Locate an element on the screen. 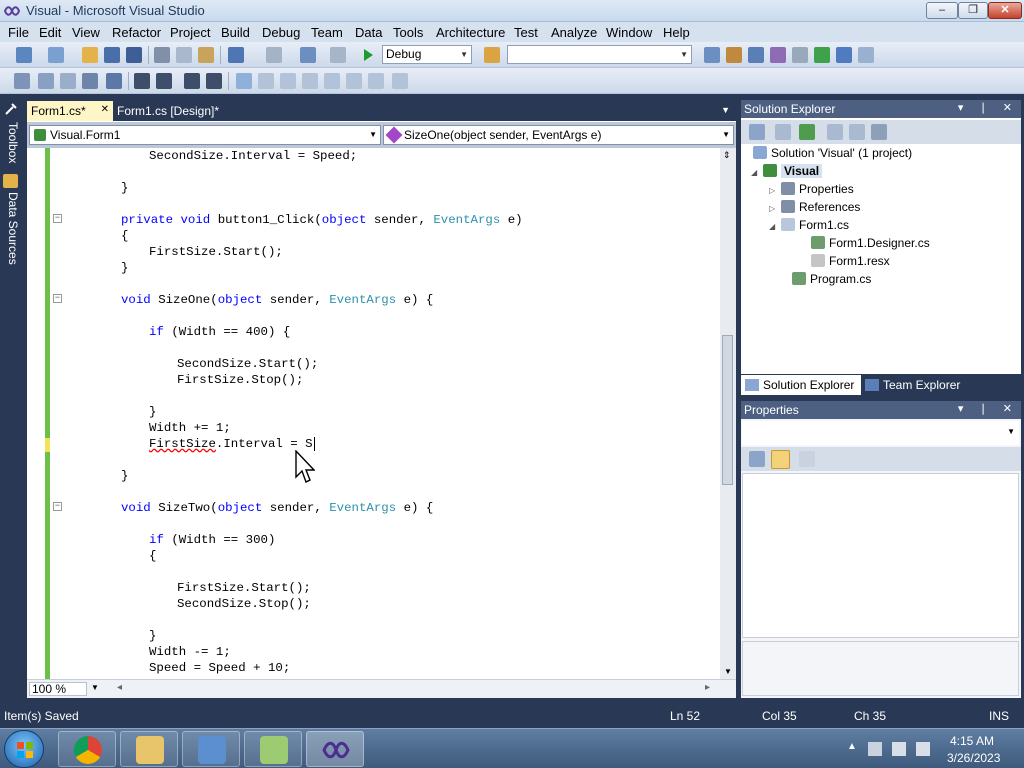  menu-help: Help is located at coordinates (676, 32).